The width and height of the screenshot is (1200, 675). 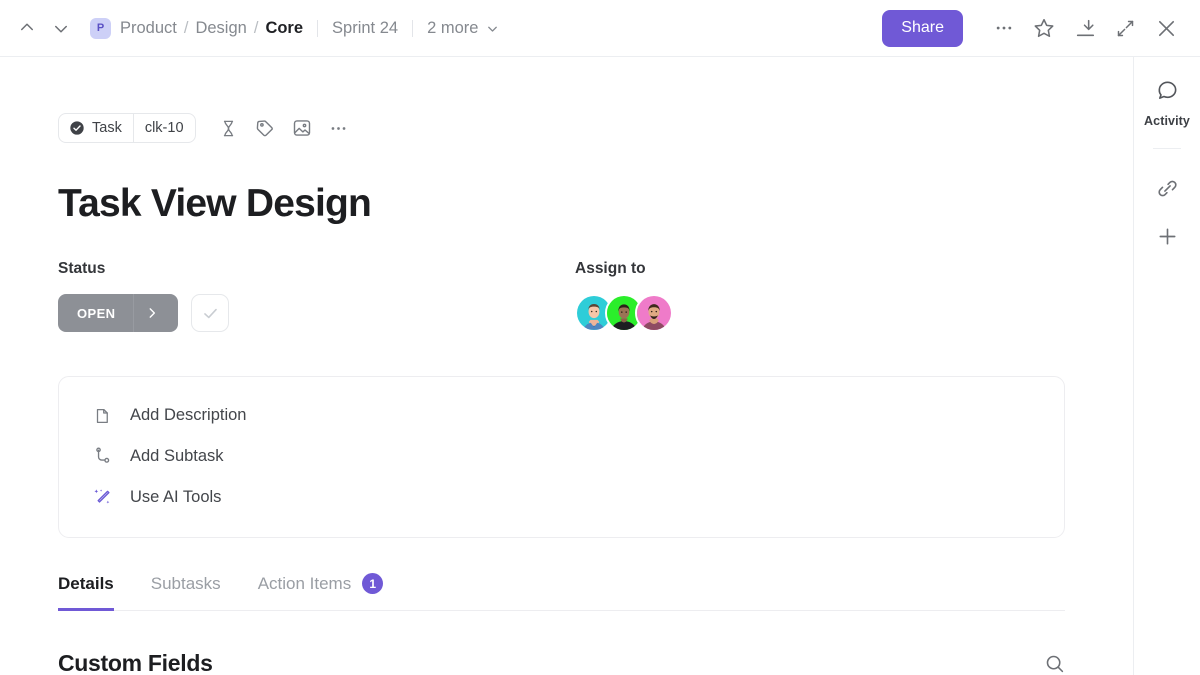 What do you see at coordinates (654, 313) in the screenshot?
I see `avatar` at bounding box center [654, 313].